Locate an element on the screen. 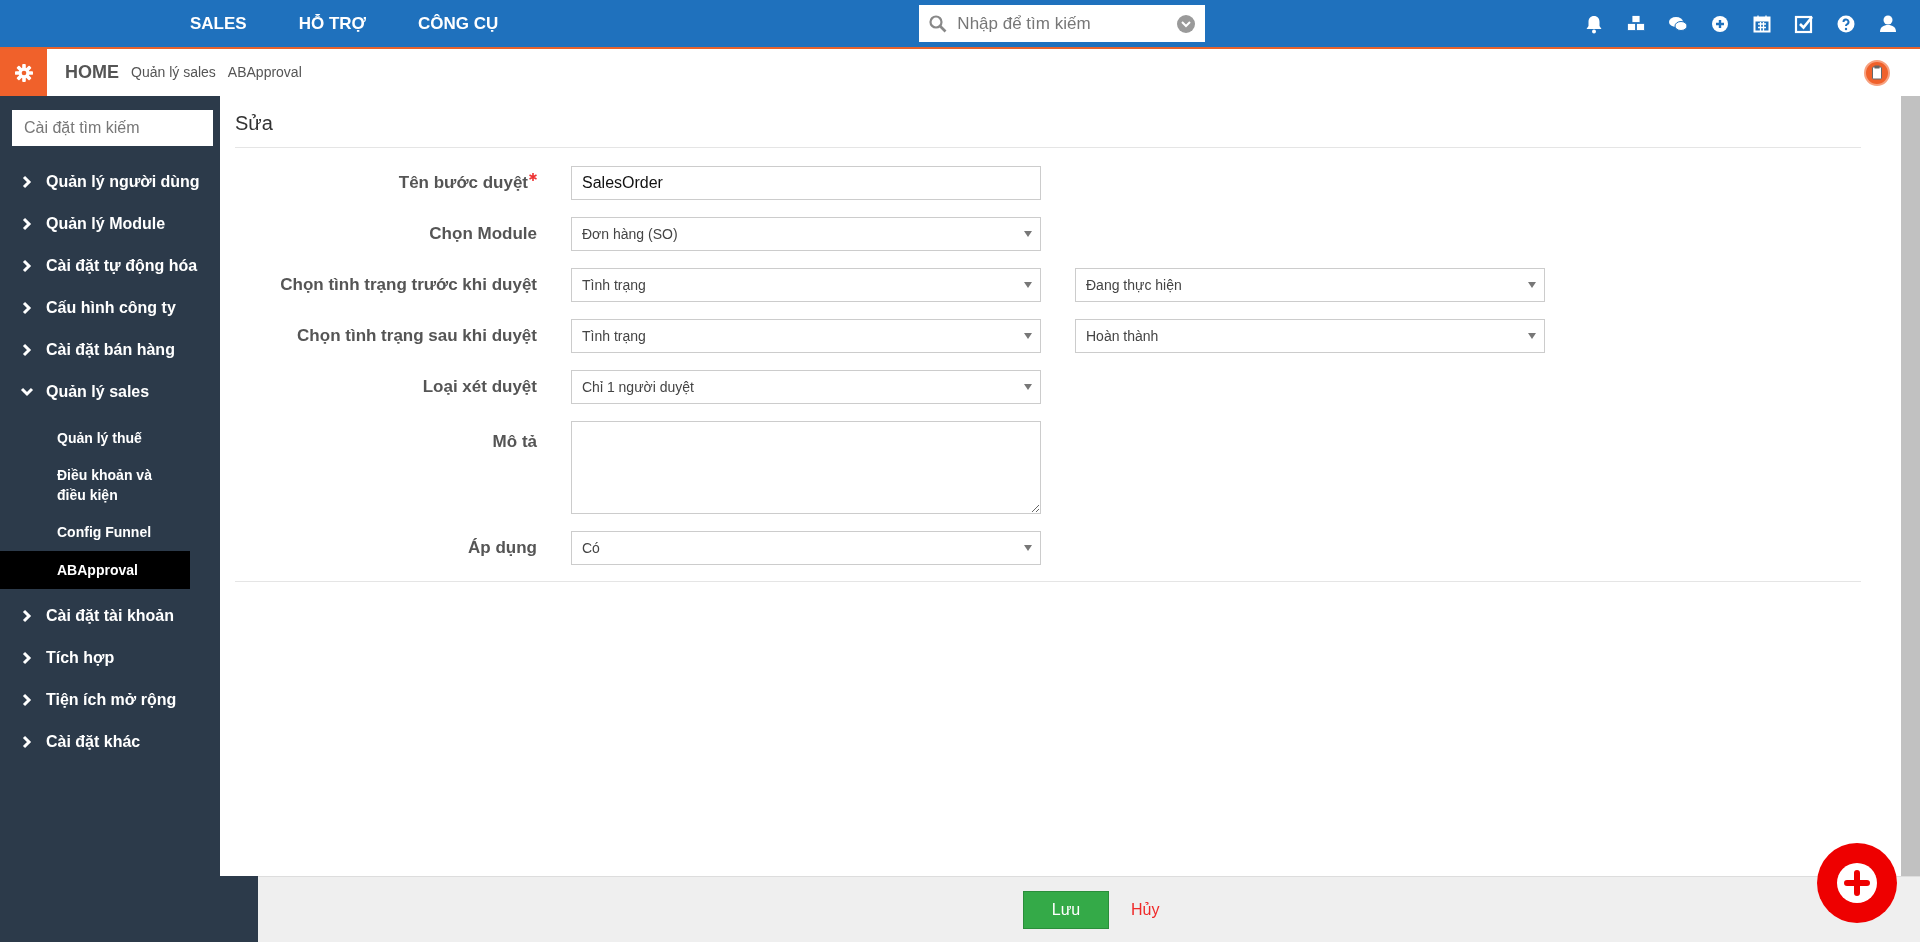 The width and height of the screenshot is (1920, 942). cubes-icon is located at coordinates (1636, 23).